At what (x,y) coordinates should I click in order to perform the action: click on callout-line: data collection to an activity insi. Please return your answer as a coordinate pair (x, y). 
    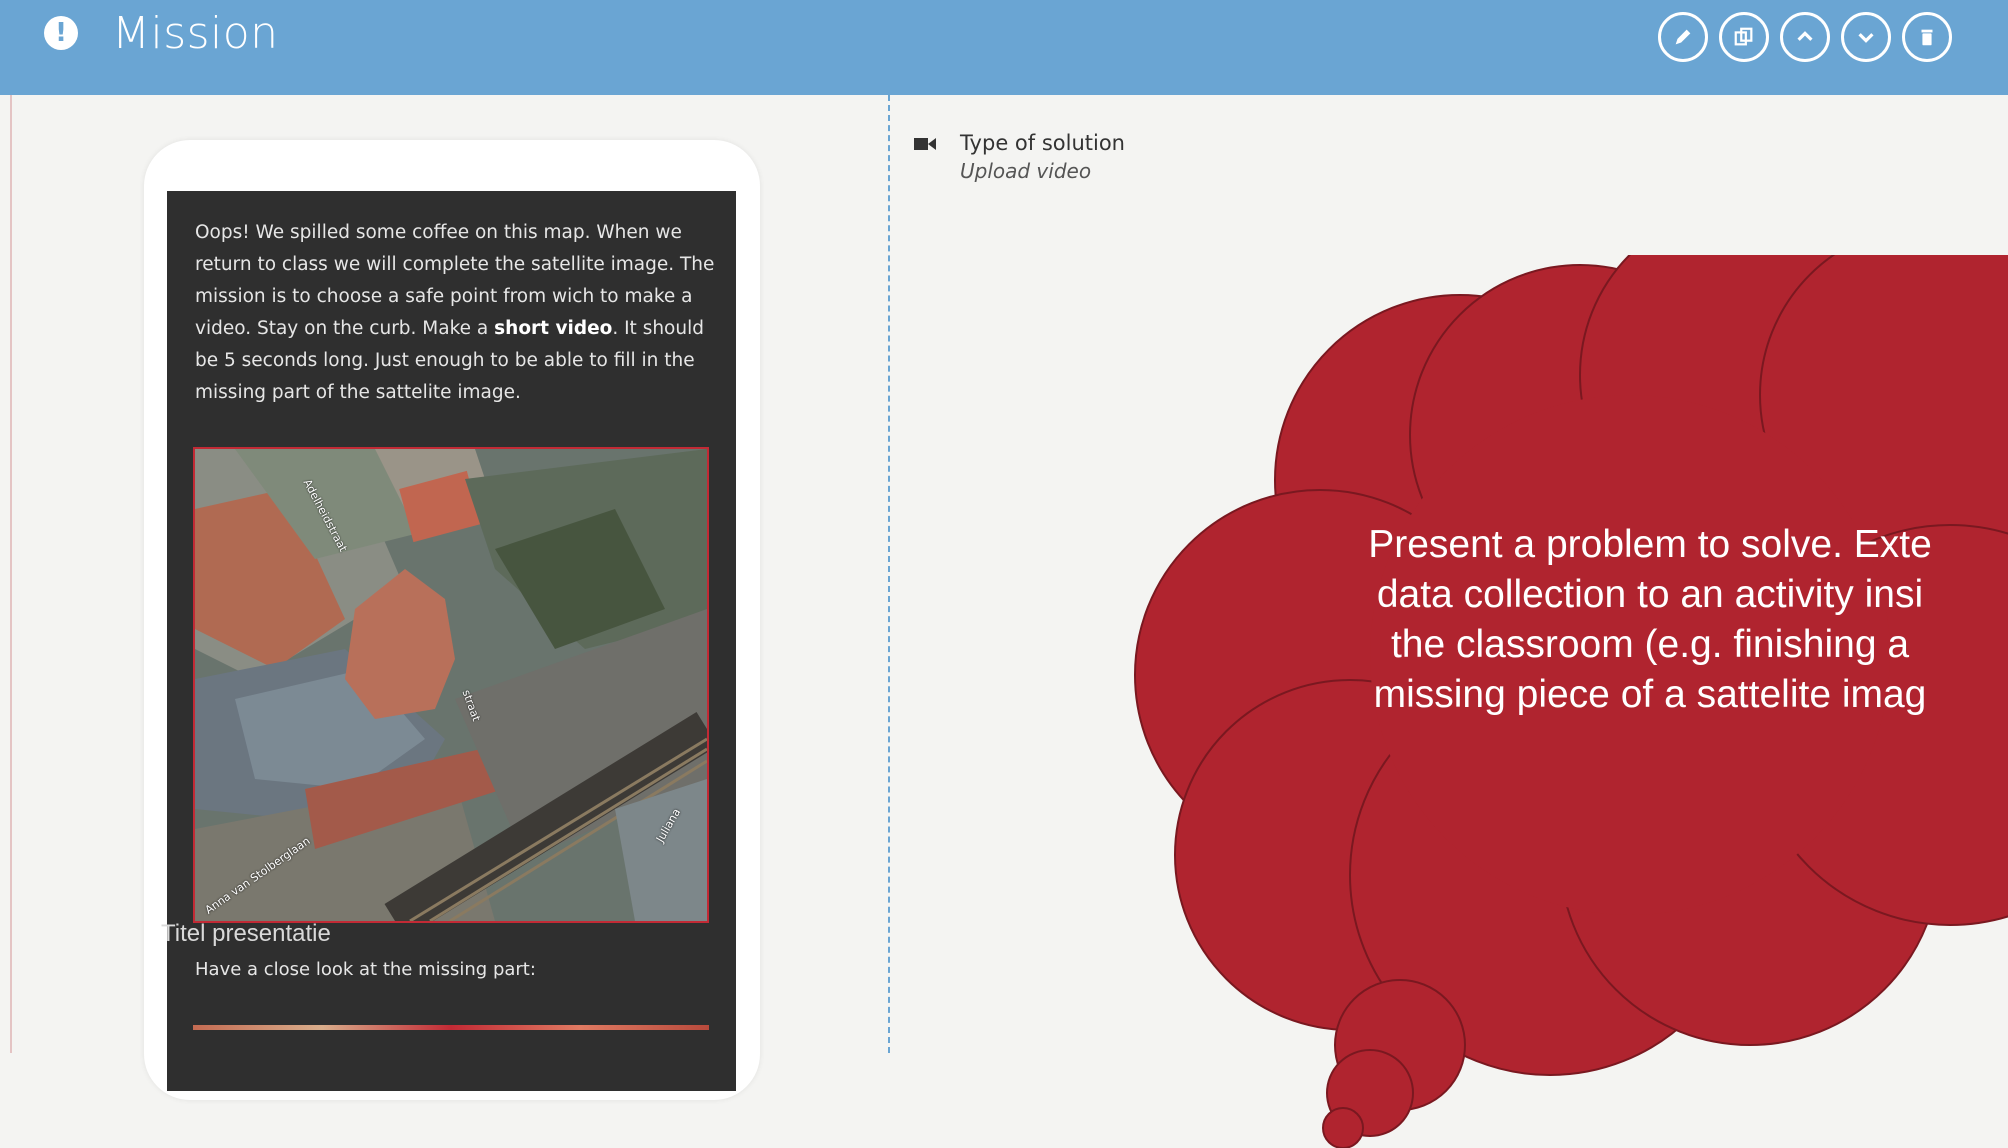
    Looking at the image, I should click on (1650, 594).